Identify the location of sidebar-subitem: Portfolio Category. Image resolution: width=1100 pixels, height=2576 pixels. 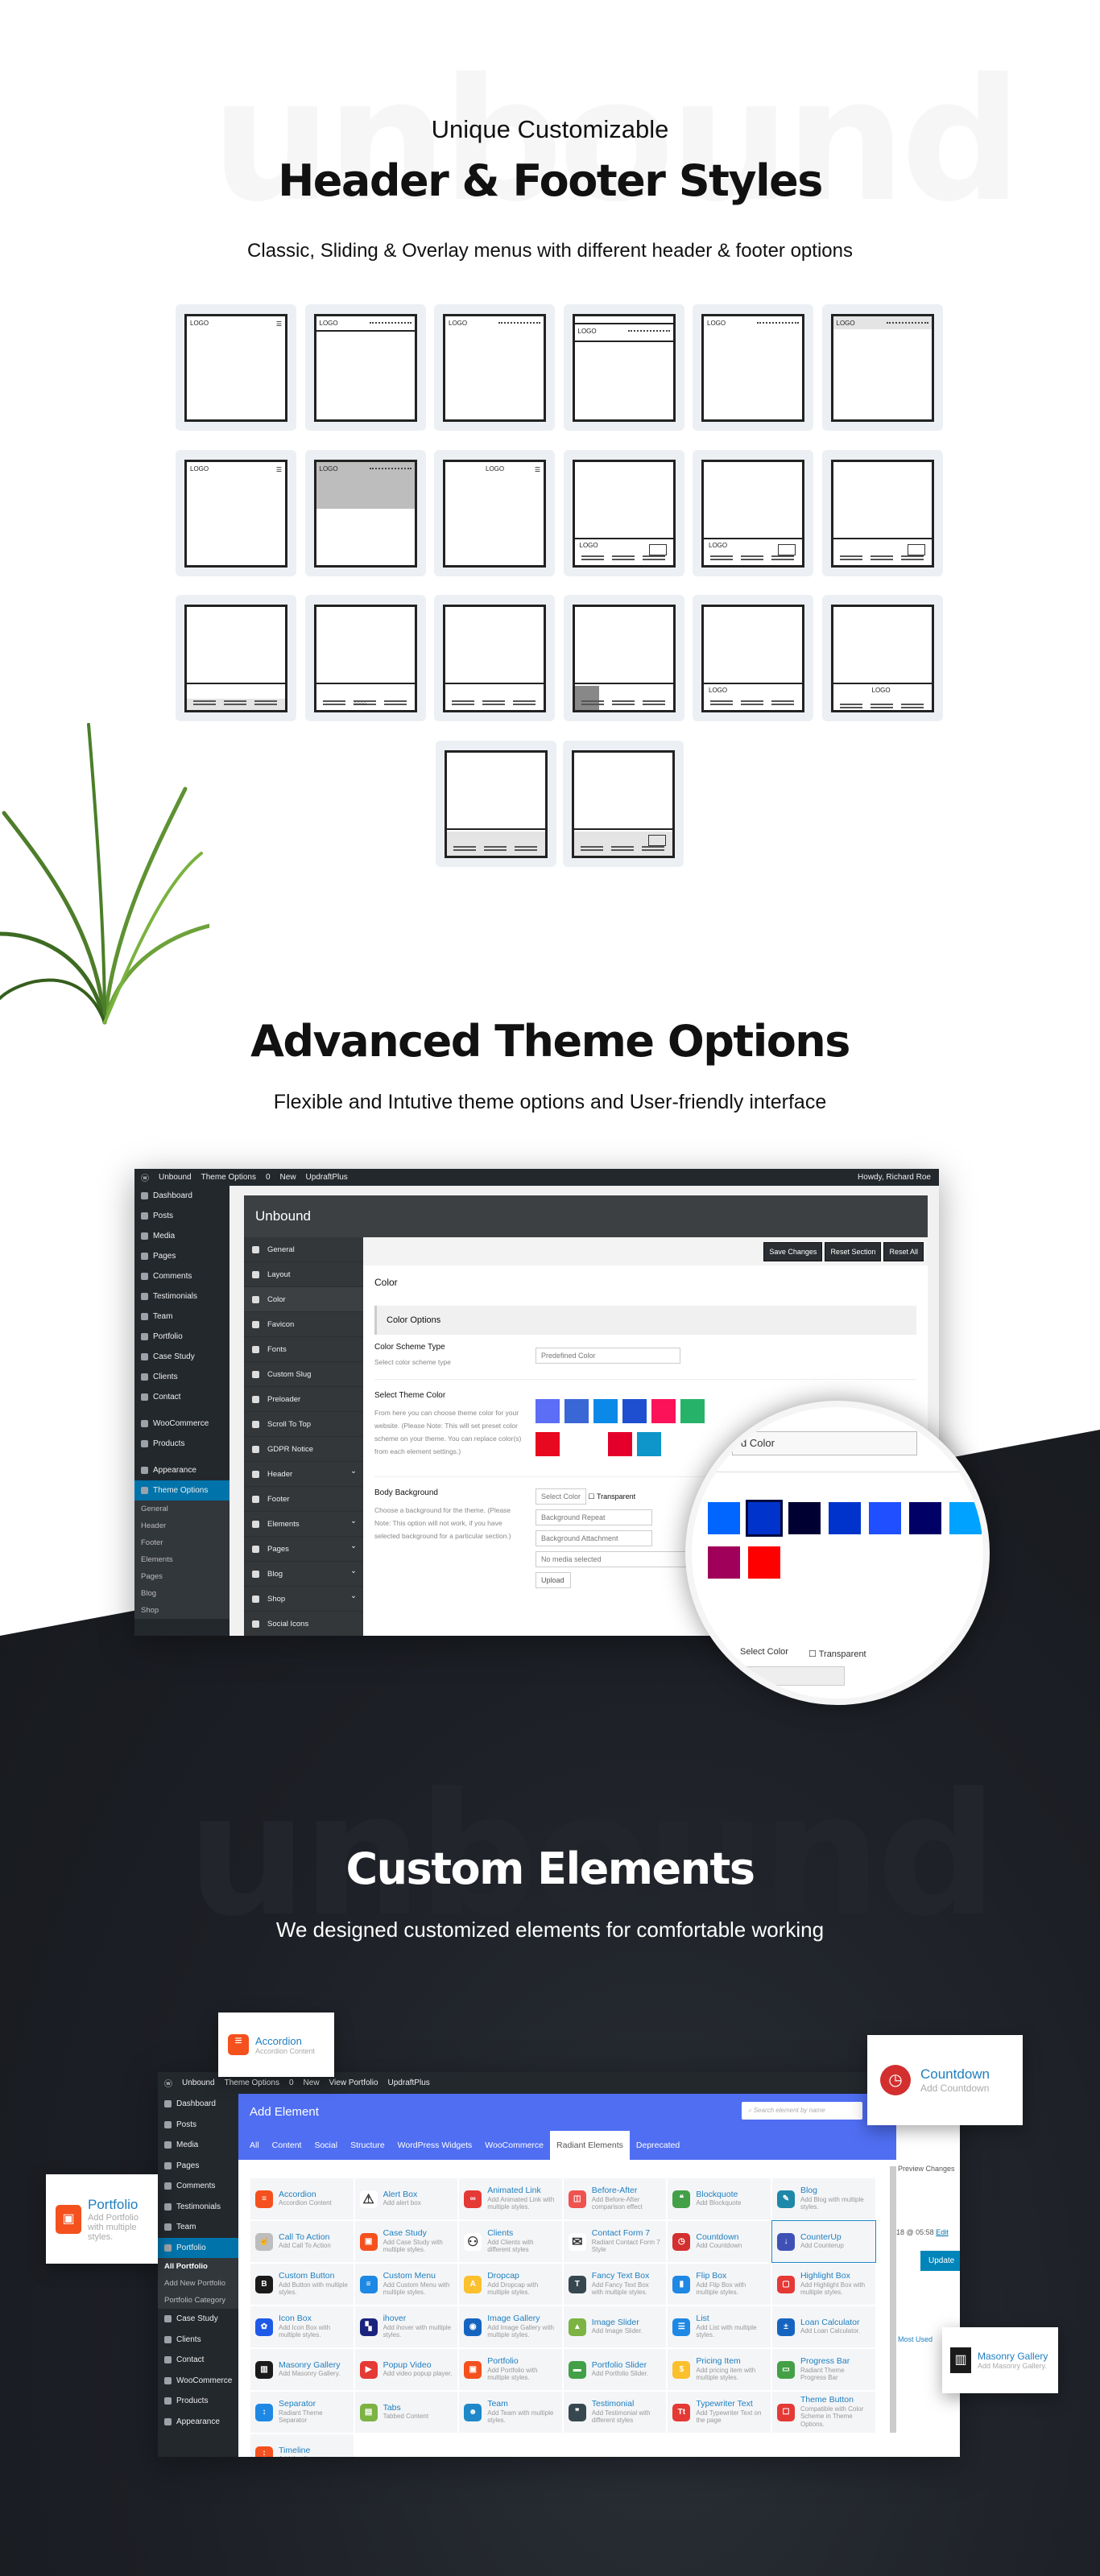
(198, 2300).